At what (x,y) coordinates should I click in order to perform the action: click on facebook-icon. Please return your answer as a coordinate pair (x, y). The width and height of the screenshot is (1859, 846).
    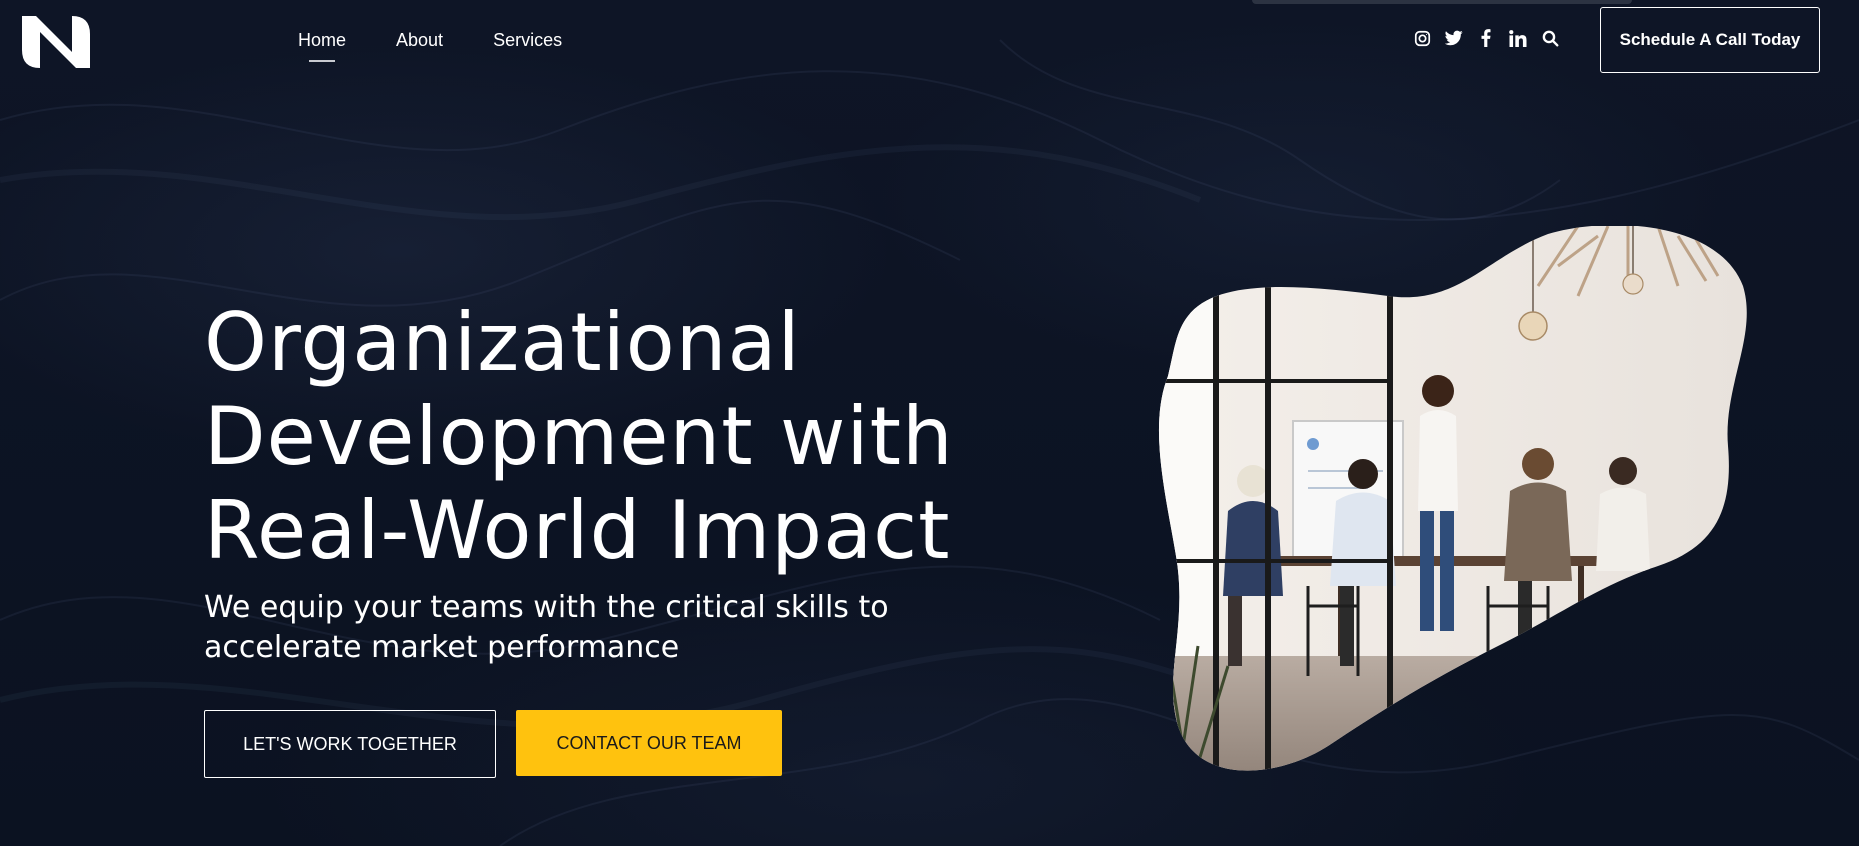
    Looking at the image, I should click on (1486, 38).